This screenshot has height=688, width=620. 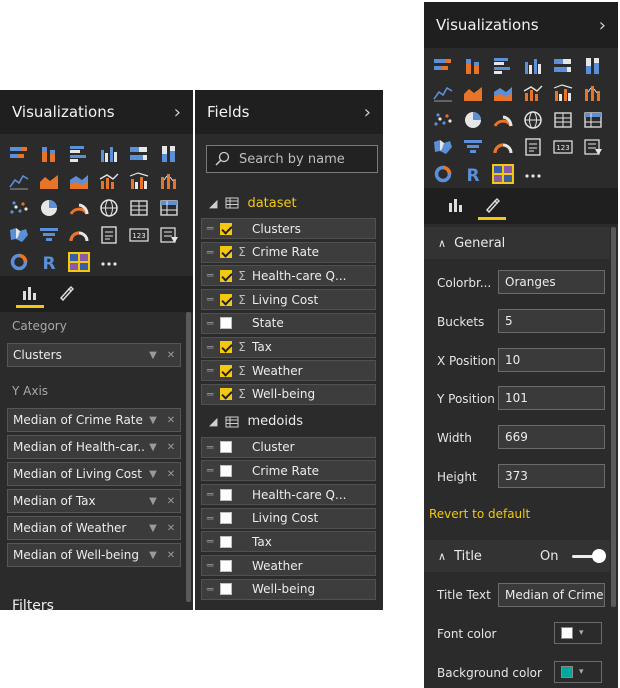 What do you see at coordinates (479, 514) in the screenshot?
I see `revert-to-default-link: Revert to default` at bounding box center [479, 514].